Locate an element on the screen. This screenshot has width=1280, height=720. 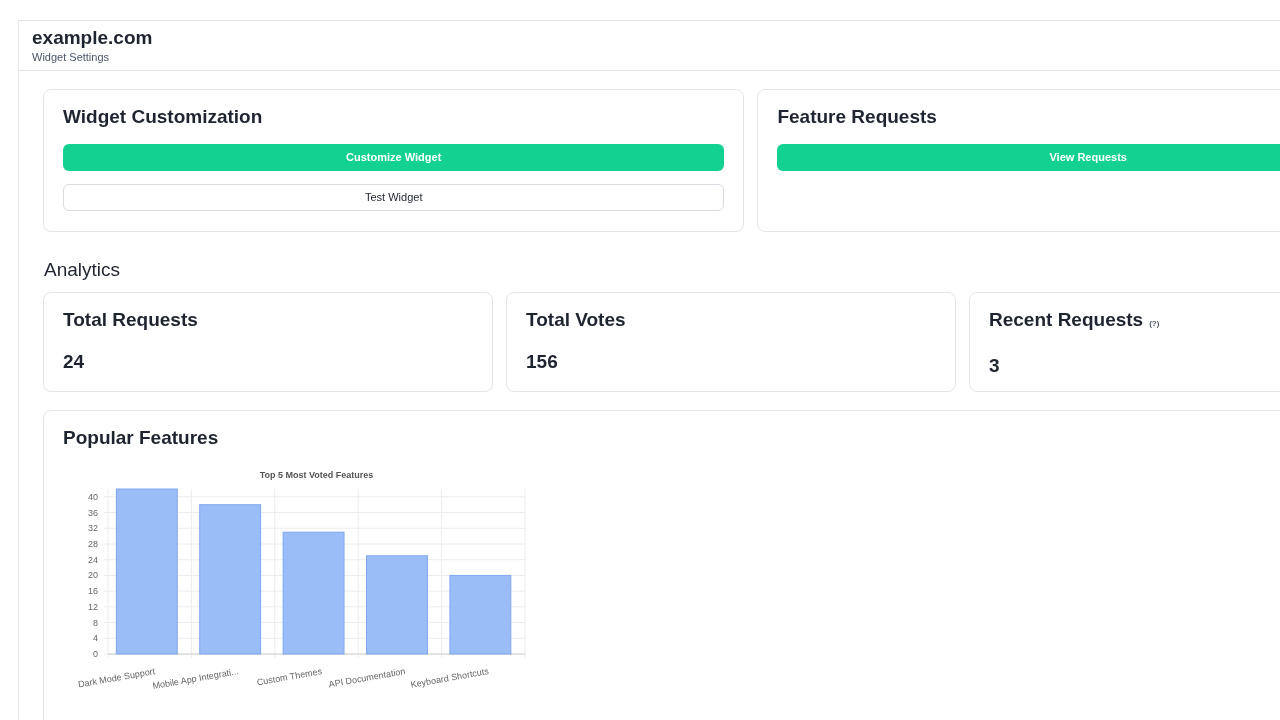
site-title: example.com is located at coordinates (93, 38).